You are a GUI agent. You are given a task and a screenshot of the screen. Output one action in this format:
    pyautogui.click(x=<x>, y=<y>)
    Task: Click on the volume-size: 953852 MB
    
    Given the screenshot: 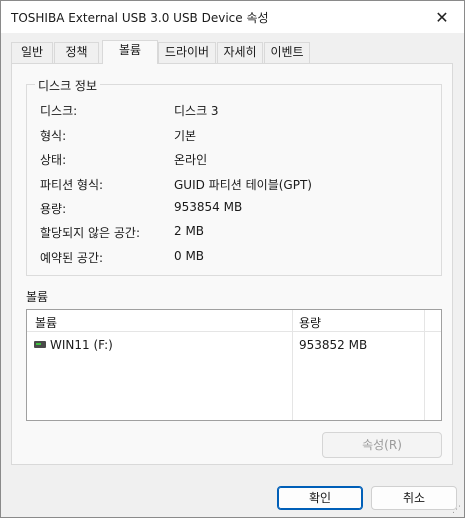 What is the action you would take?
    pyautogui.click(x=333, y=345)
    